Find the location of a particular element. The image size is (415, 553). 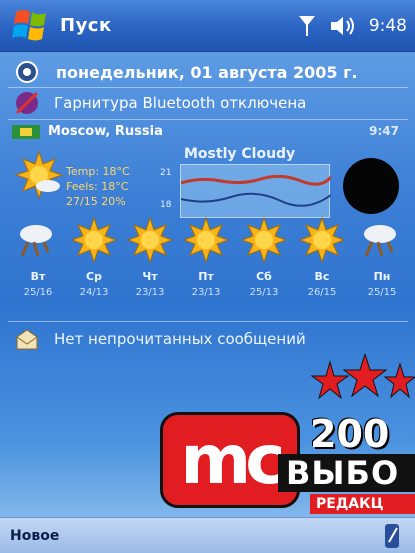

day-temp-range: 25/16 is located at coordinates (38, 292).